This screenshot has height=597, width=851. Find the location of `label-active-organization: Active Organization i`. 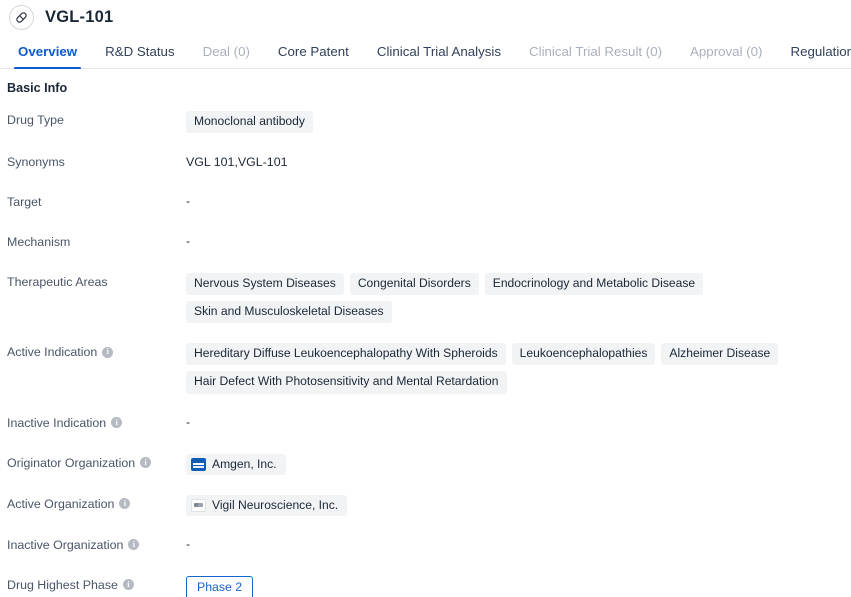

label-active-organization: Active Organization i is located at coordinates (96, 502).